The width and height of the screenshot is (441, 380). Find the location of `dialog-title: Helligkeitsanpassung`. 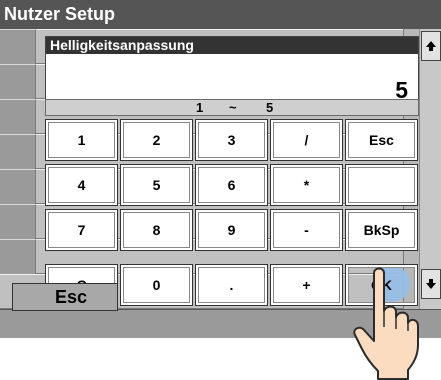

dialog-title: Helligkeitsanpassung is located at coordinates (232, 45).